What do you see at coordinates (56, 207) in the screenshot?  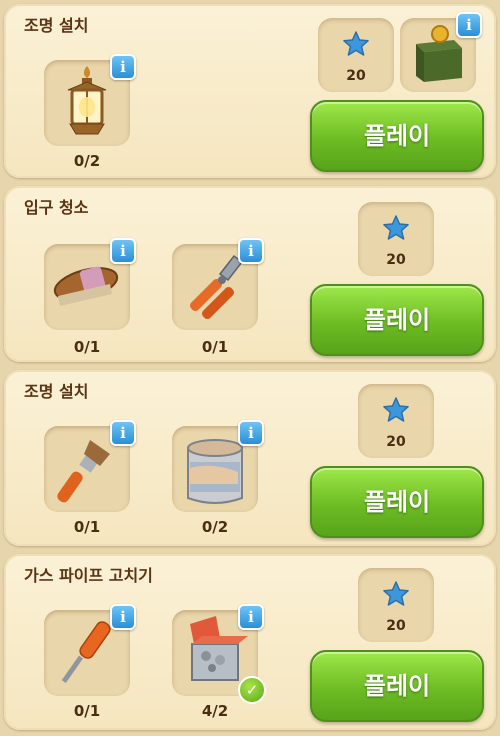 I see `task-title: 입구 청소` at bounding box center [56, 207].